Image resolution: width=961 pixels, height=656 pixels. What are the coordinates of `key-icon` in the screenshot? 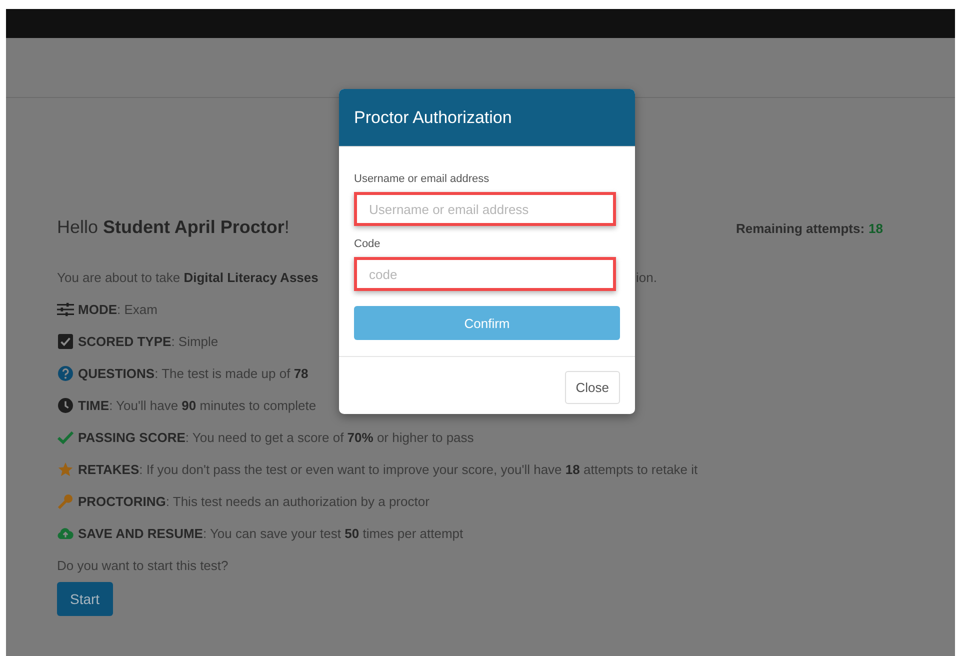 It's located at (65, 501).